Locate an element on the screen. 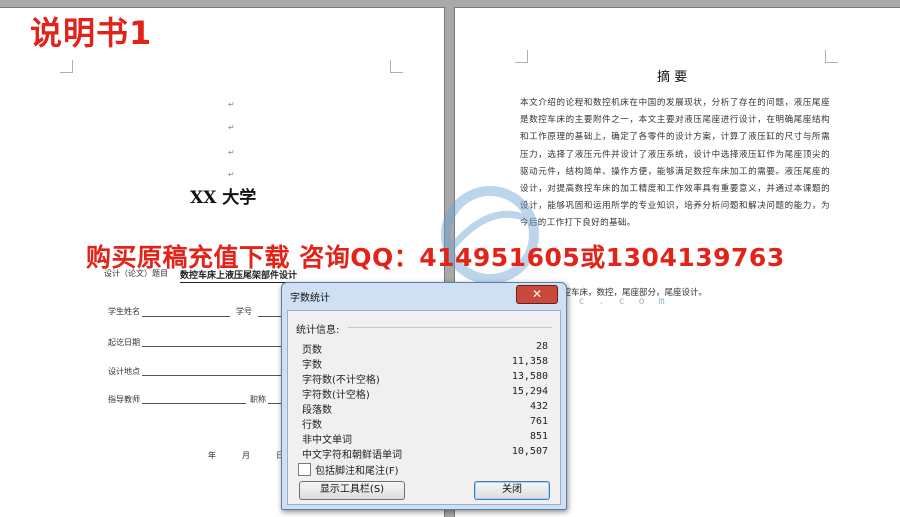 Image resolution: width=900 pixels, height=517 pixels. stats-group-label: 统计信息: is located at coordinates (318, 330).